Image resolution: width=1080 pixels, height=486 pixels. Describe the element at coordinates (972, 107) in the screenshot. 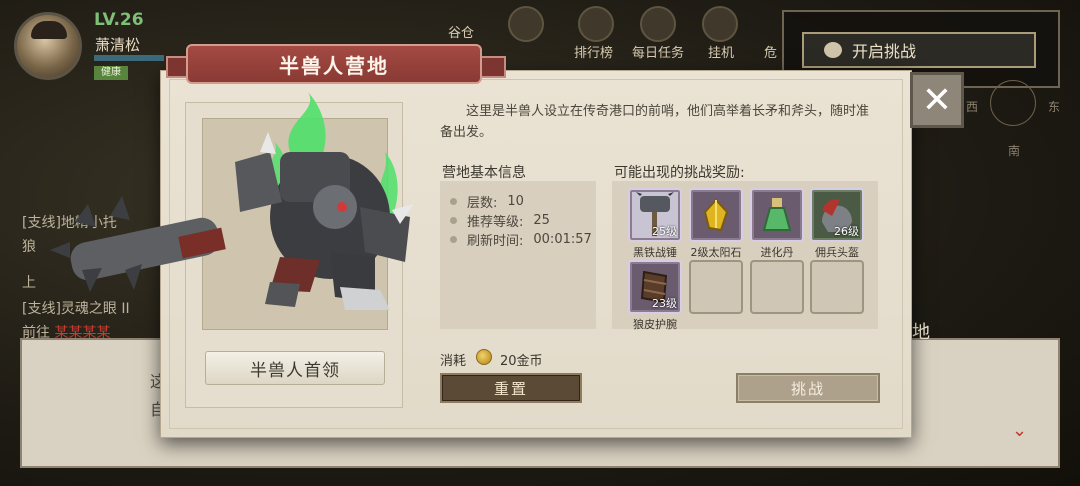

I see `map-direction-west: 西` at that location.